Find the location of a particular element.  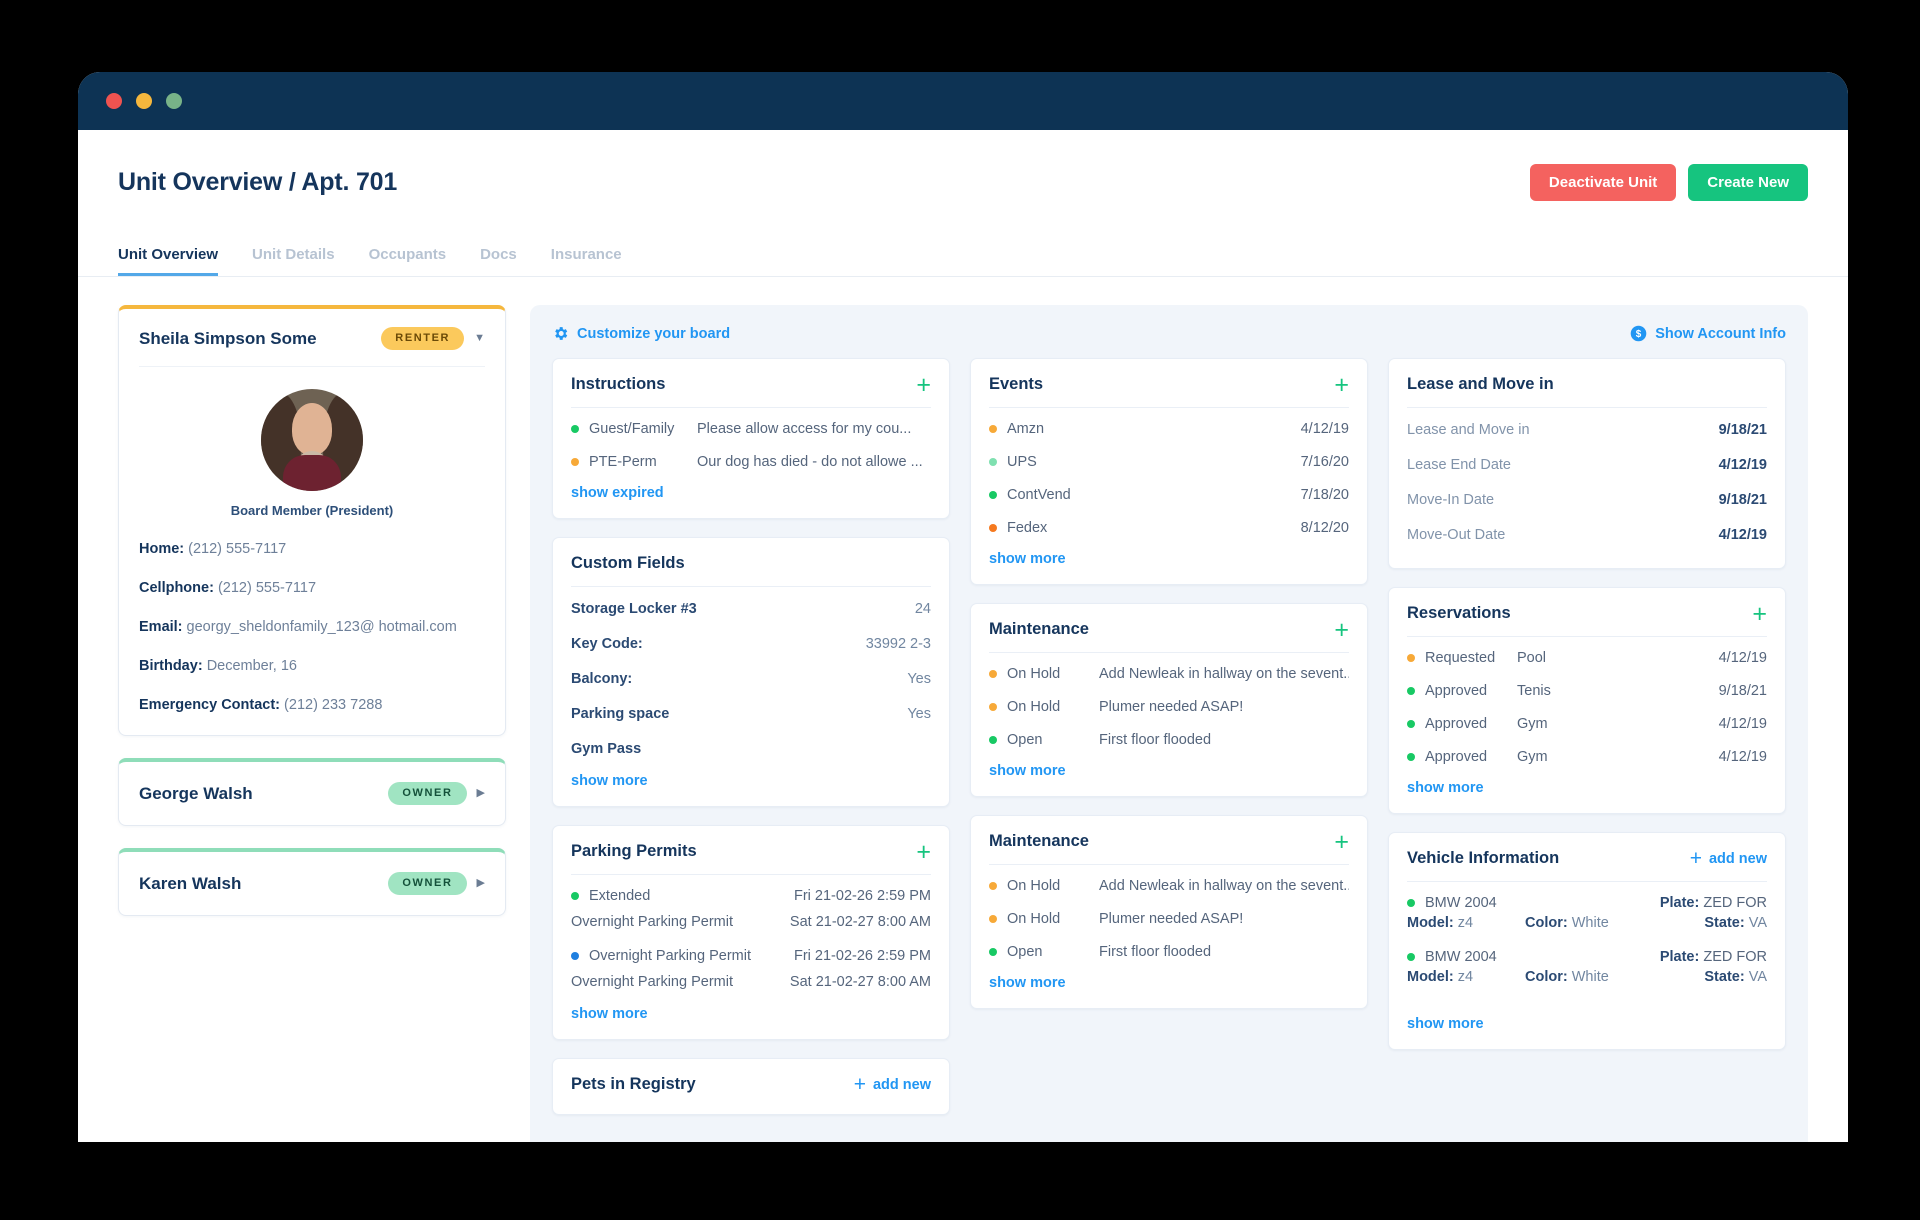

list-item: Fedex 8/12/20 is located at coordinates (1169, 527).